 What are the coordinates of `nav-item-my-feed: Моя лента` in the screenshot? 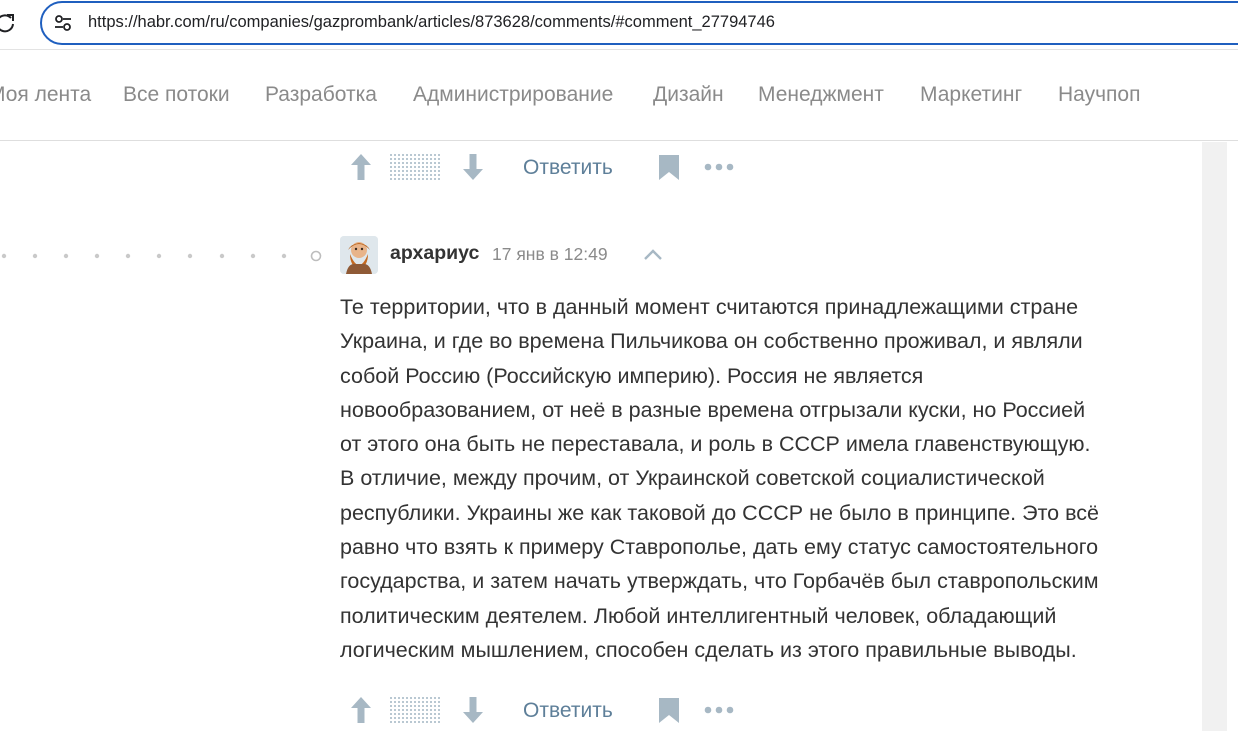 It's located at (45, 95).